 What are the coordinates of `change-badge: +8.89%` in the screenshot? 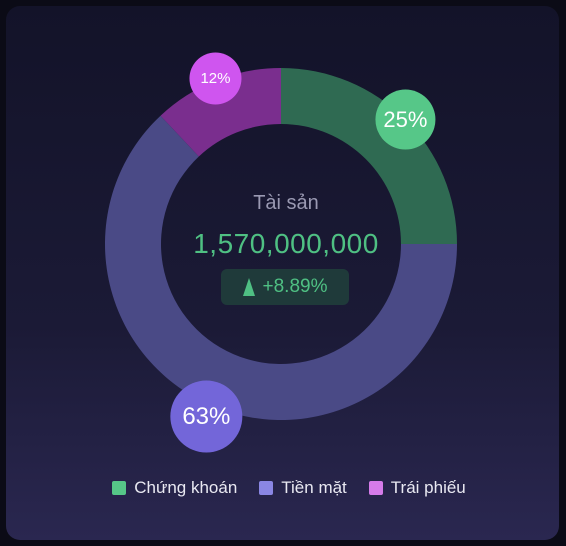 It's located at (285, 287).